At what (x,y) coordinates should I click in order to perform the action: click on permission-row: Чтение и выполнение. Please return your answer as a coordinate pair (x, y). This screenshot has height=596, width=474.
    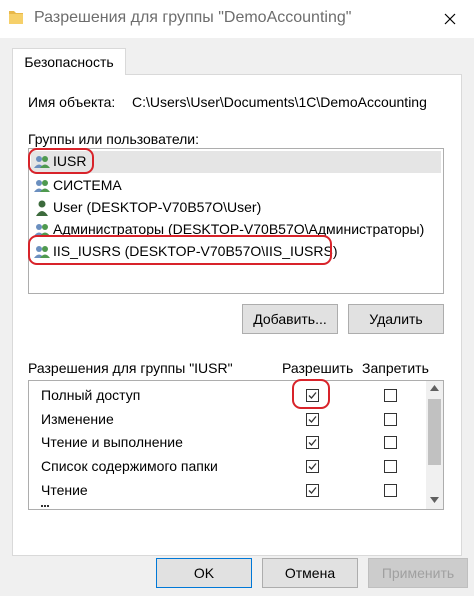
    Looking at the image, I should click on (236, 446).